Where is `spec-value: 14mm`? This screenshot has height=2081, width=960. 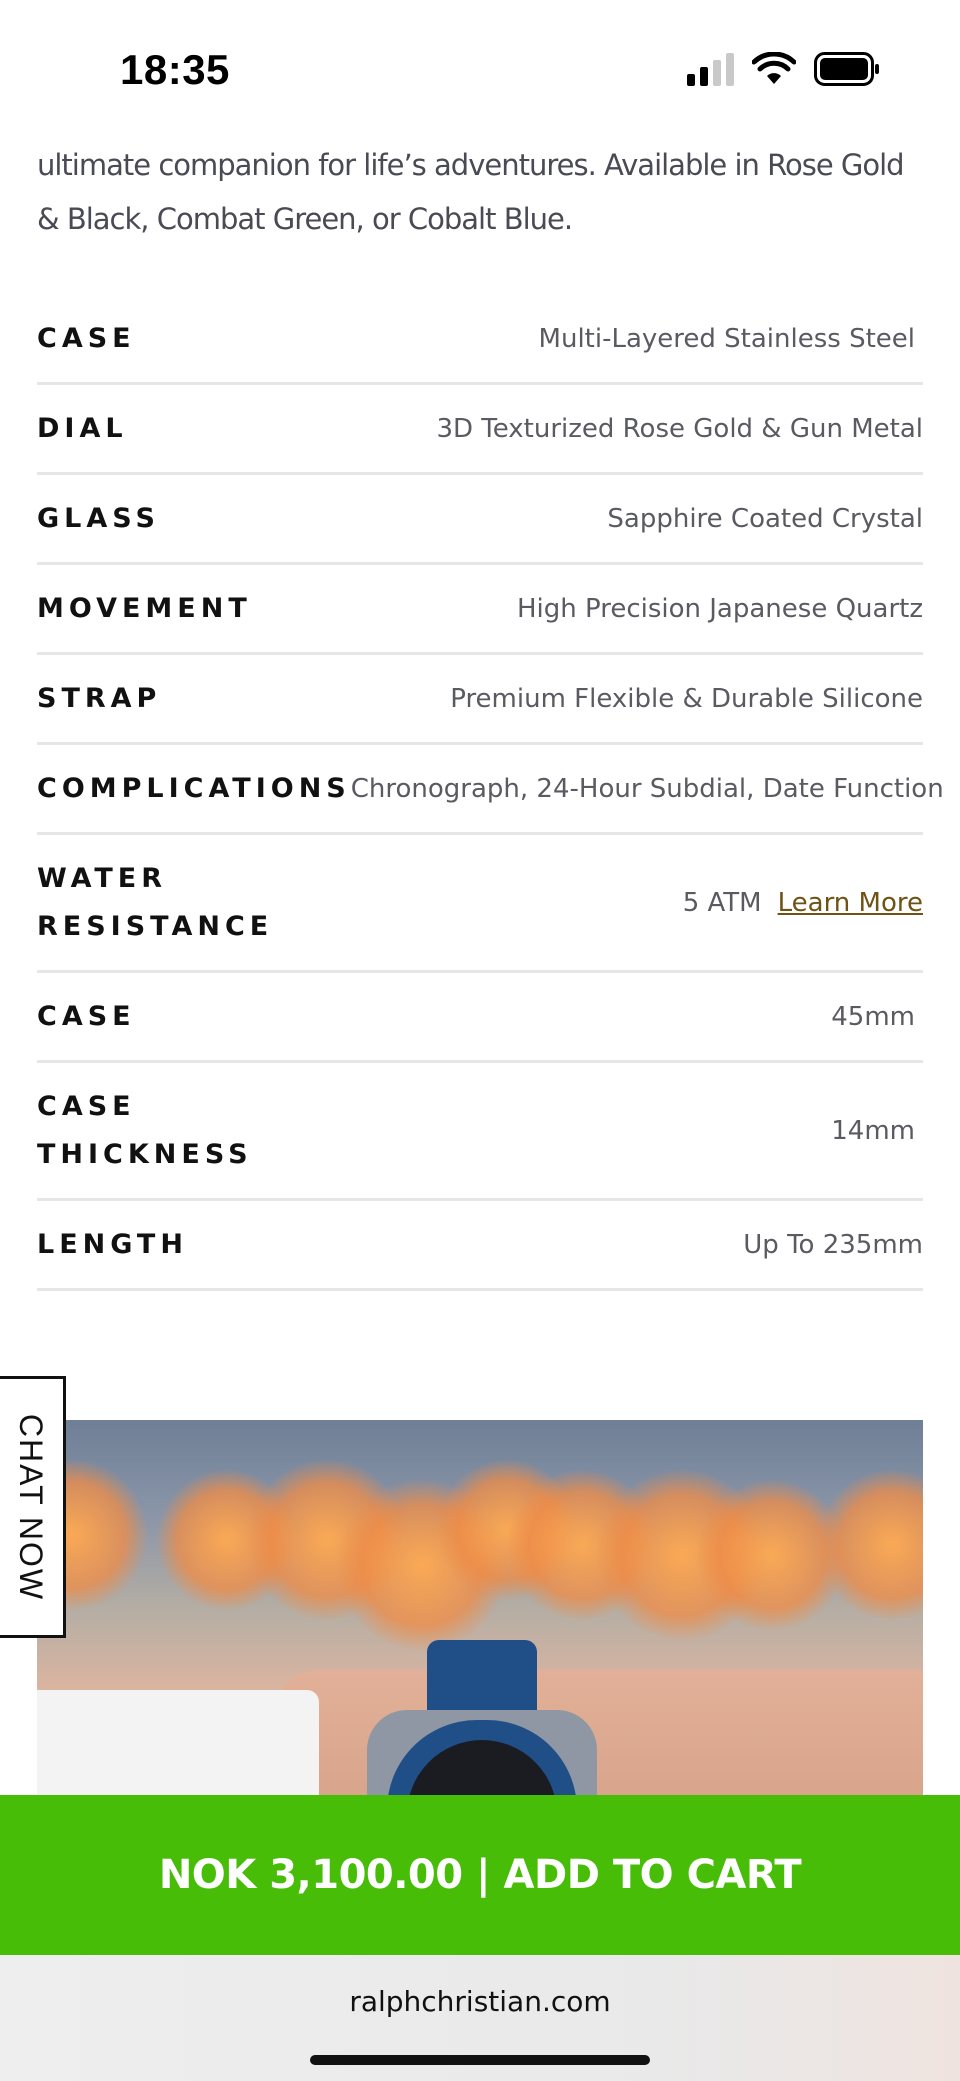 spec-value: 14mm is located at coordinates (873, 1130).